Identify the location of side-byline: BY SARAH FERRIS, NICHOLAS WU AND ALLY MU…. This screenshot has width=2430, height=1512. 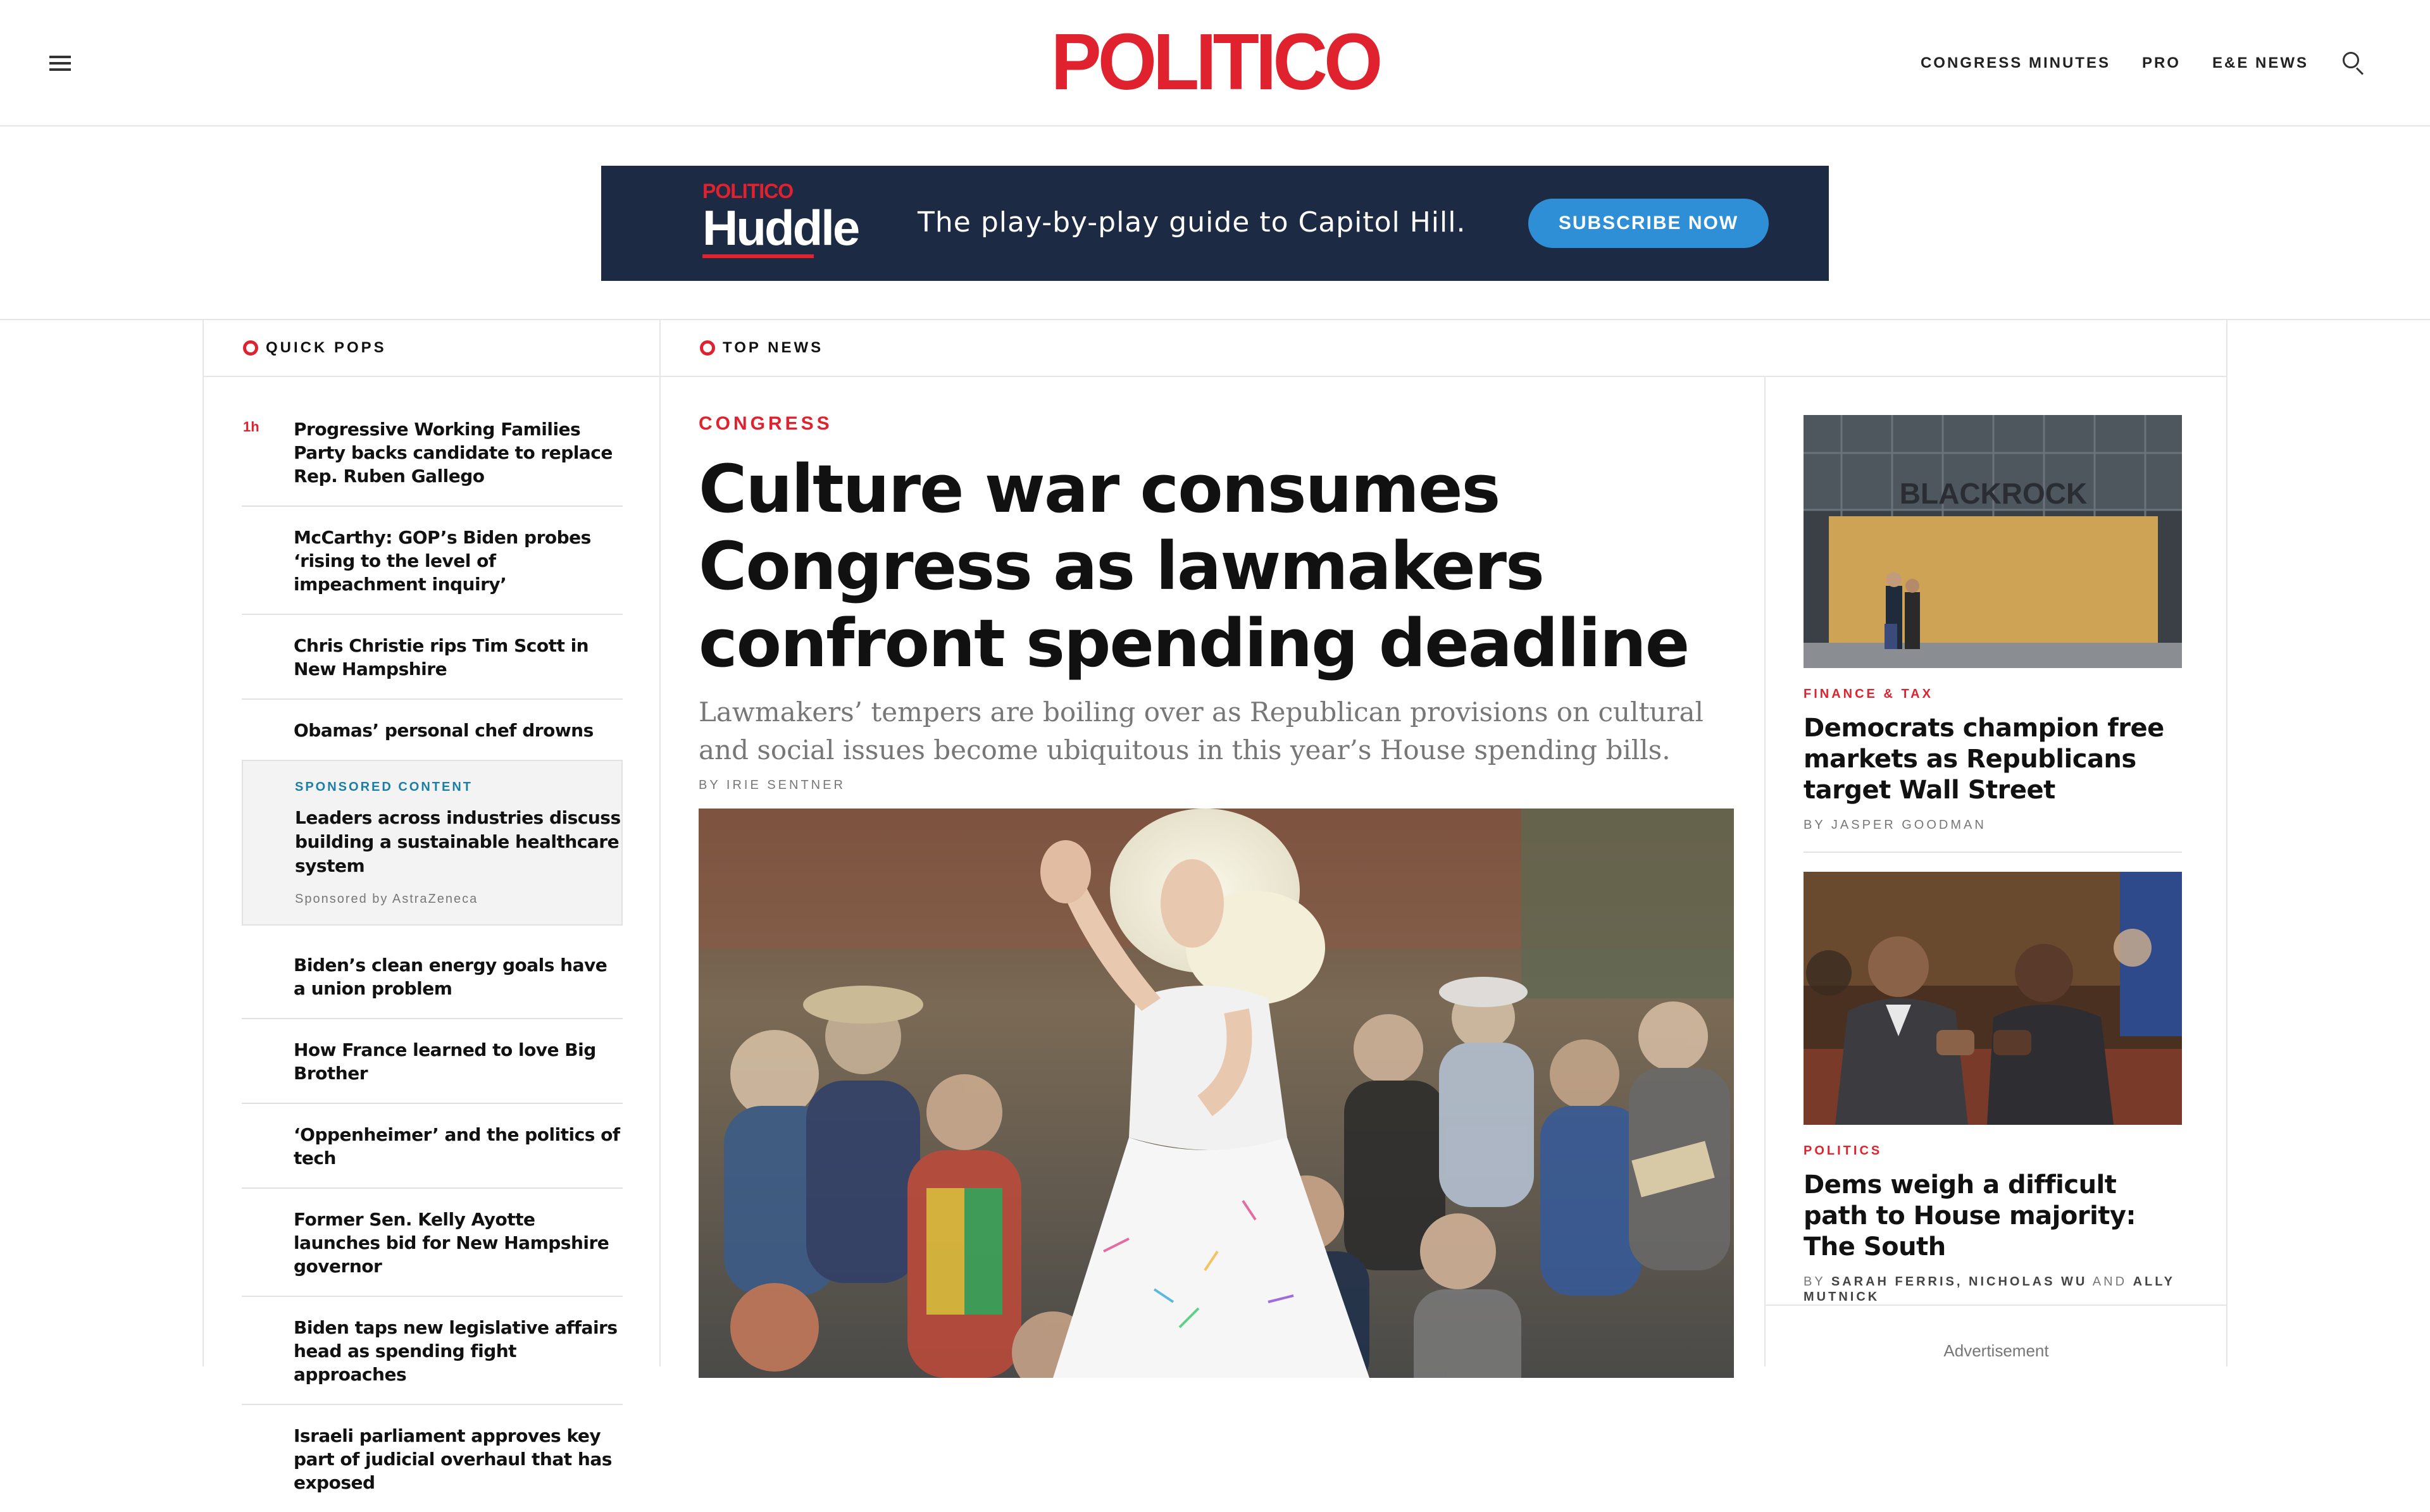
(1993, 1289).